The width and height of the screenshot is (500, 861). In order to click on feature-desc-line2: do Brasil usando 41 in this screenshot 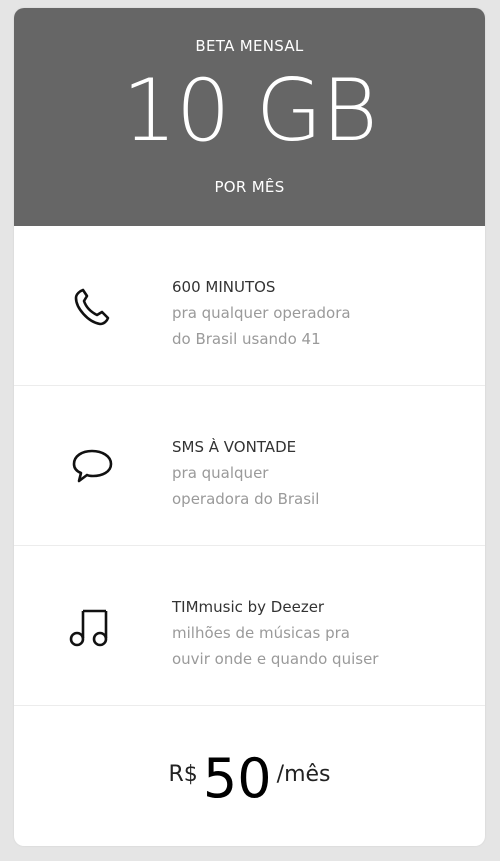, I will do `click(246, 339)`.